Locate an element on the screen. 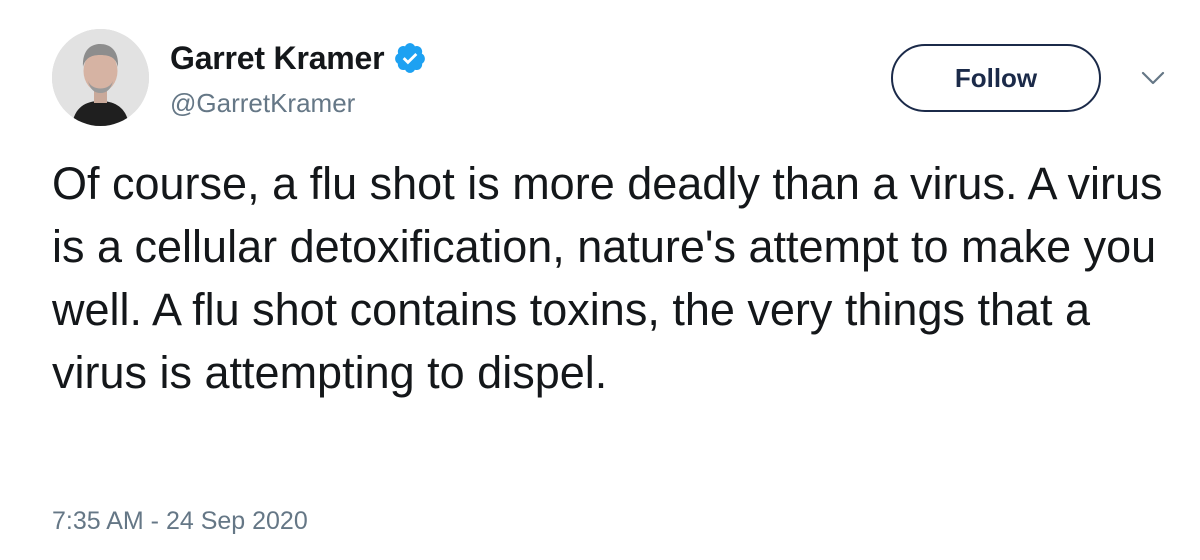  chevron-down-icon is located at coordinates (1153, 78).